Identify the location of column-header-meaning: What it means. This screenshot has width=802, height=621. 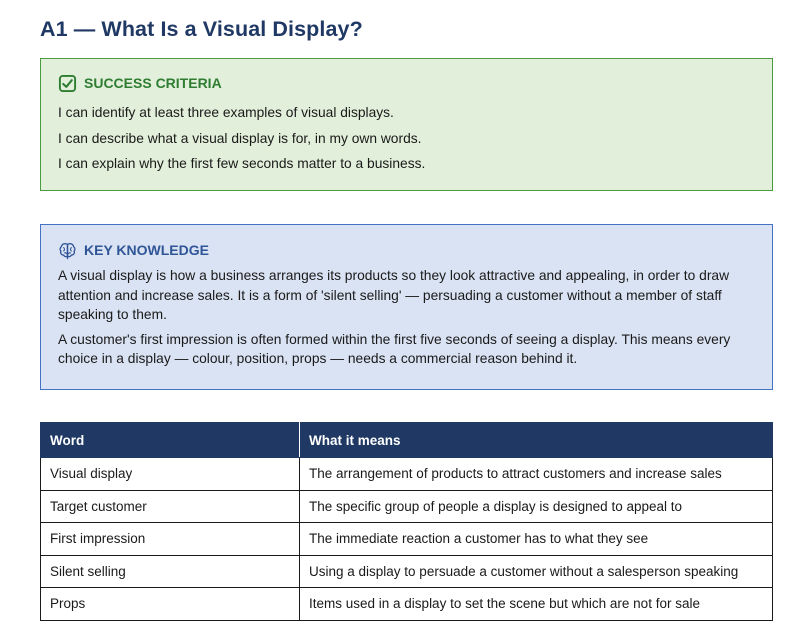
(536, 440).